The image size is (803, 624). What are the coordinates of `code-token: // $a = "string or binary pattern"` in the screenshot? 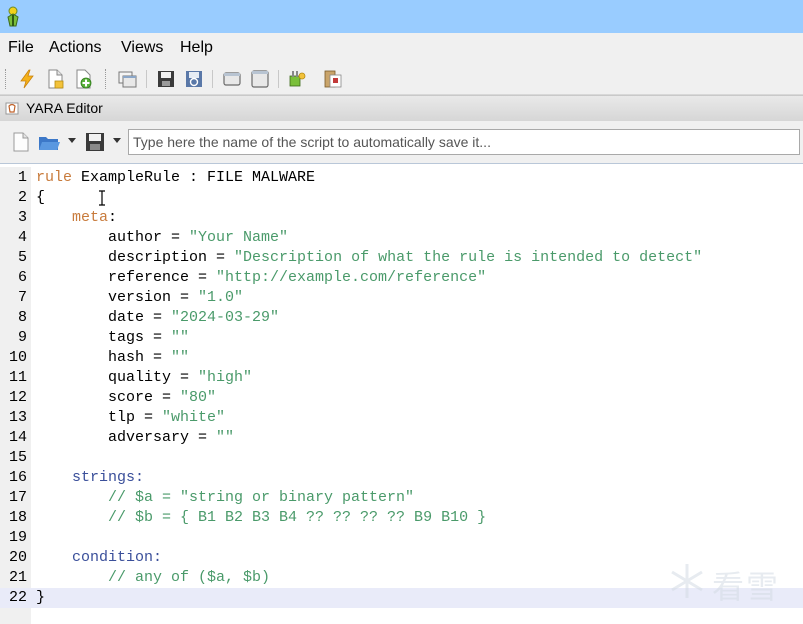 It's located at (225, 497).